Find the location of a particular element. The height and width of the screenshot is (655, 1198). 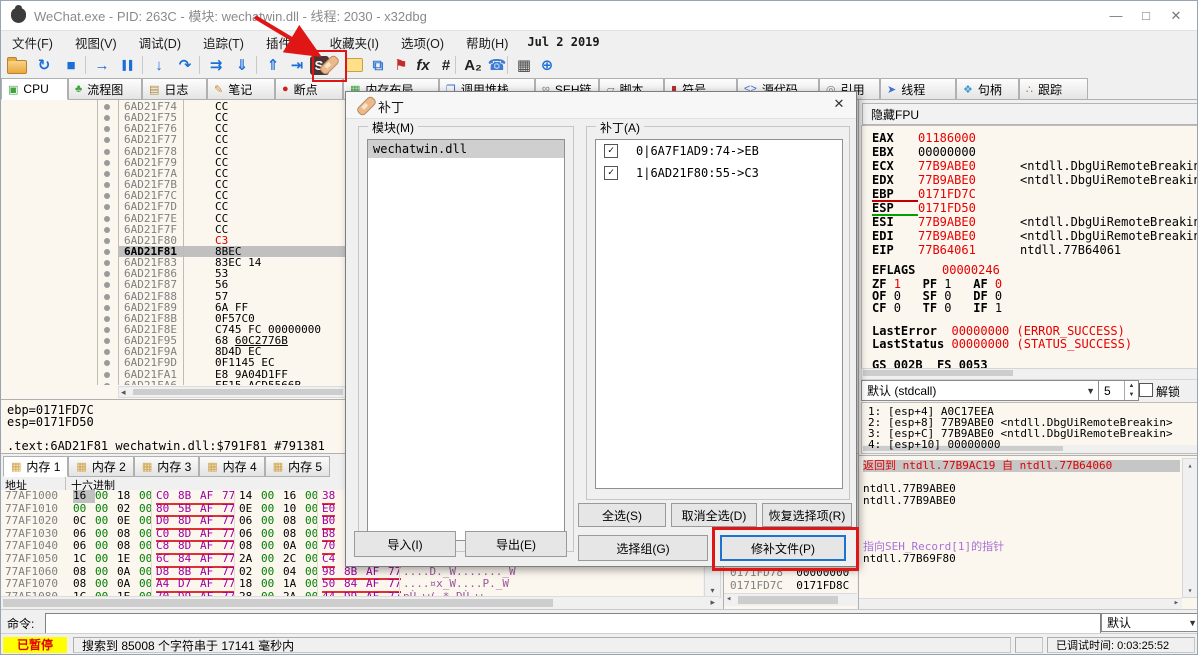

command-profile-select: 默认 ▼ is located at coordinates (1149, 622).